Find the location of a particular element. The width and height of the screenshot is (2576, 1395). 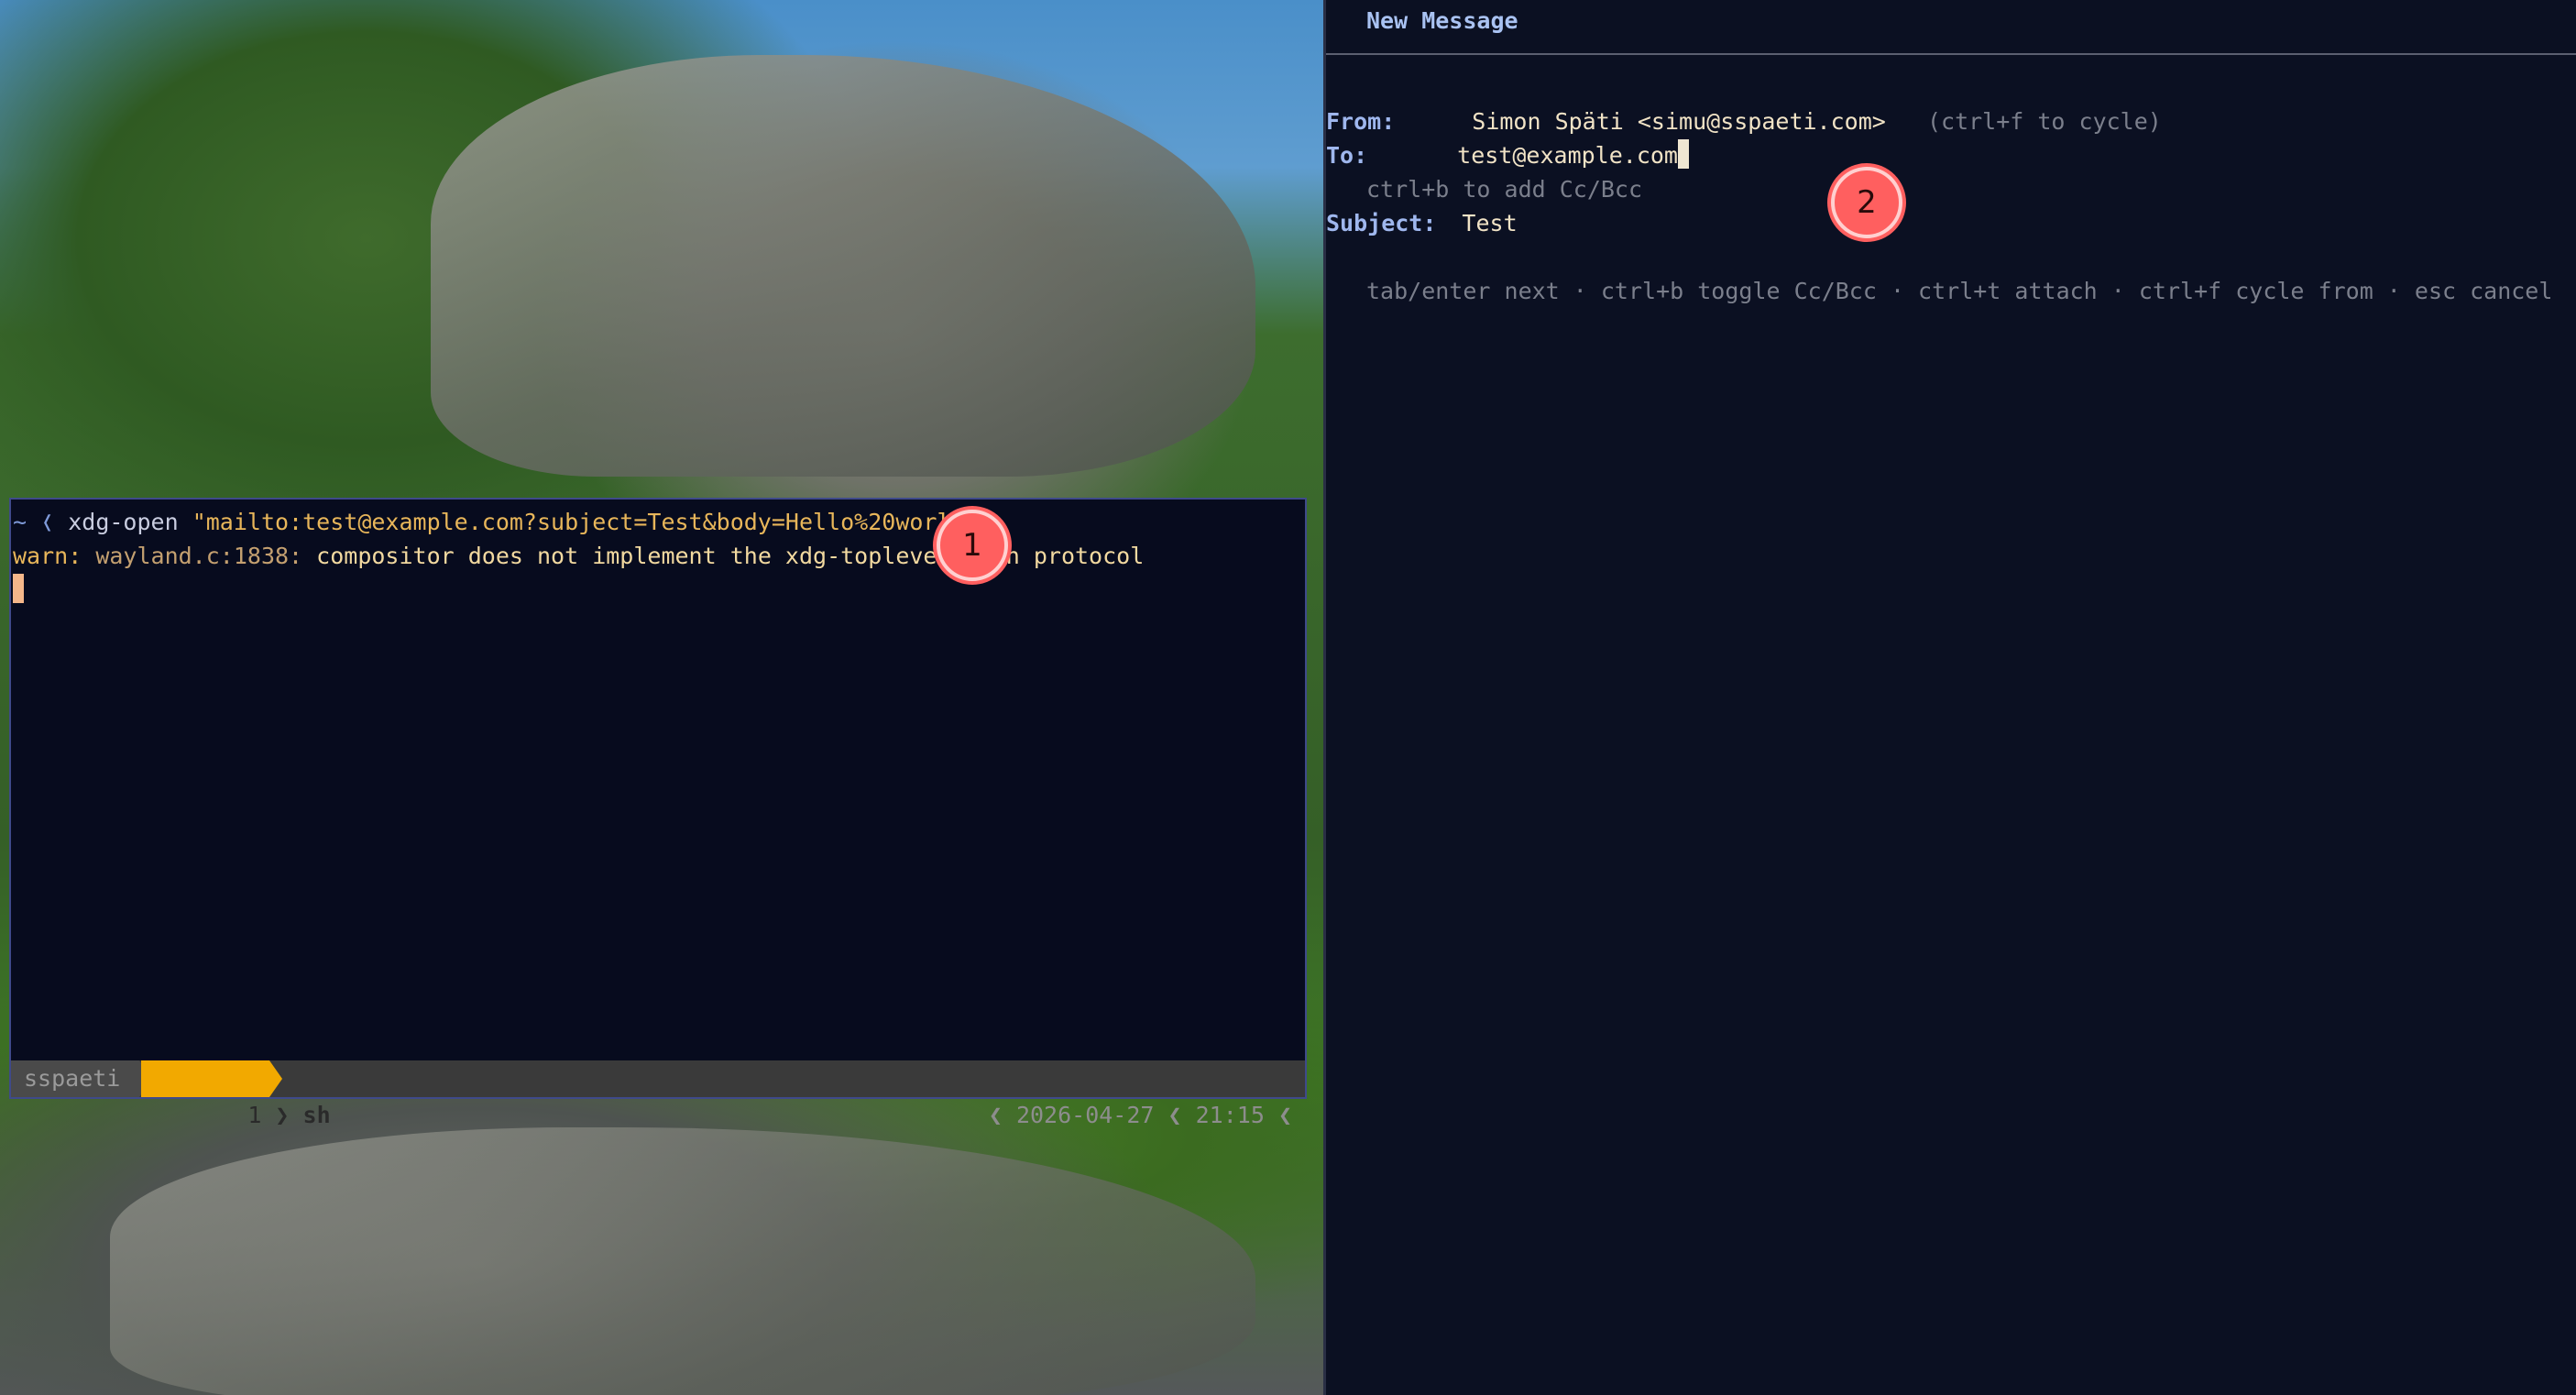

status-datetime: ❮ 2026-04-27 ❮ 21:15 ❮ is located at coordinates (1099, 1094).